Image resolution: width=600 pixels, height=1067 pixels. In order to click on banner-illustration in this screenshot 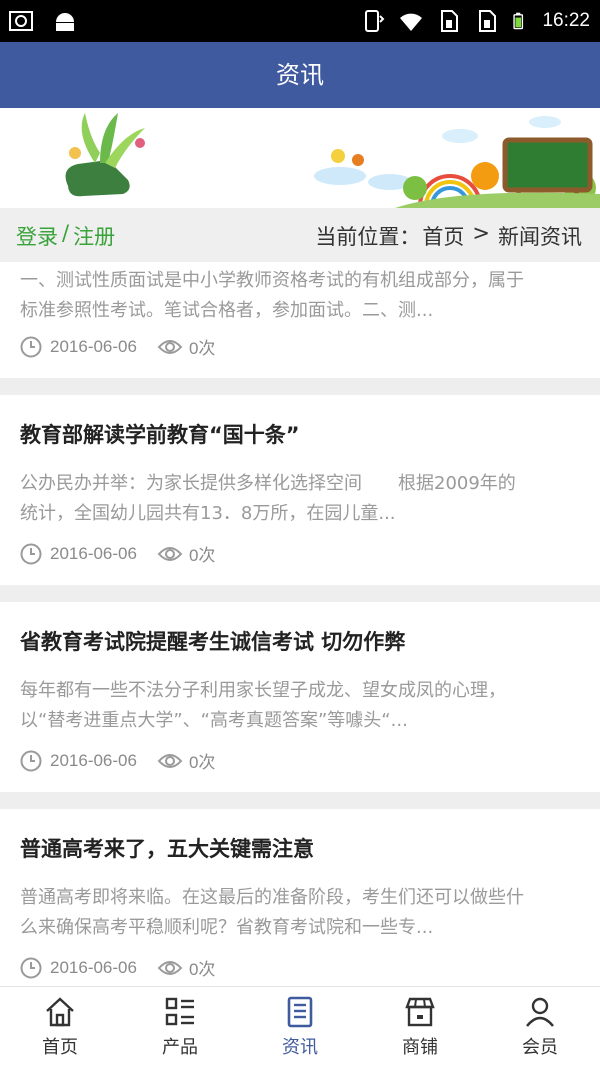, I will do `click(332, 160)`.